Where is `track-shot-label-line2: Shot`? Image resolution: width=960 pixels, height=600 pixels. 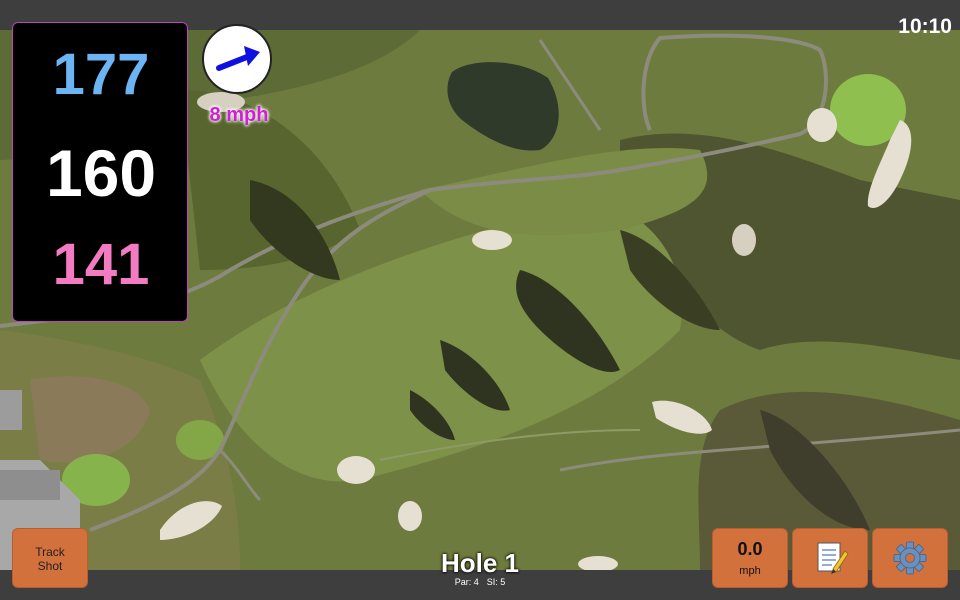 track-shot-label-line2: Shot is located at coordinates (50, 566).